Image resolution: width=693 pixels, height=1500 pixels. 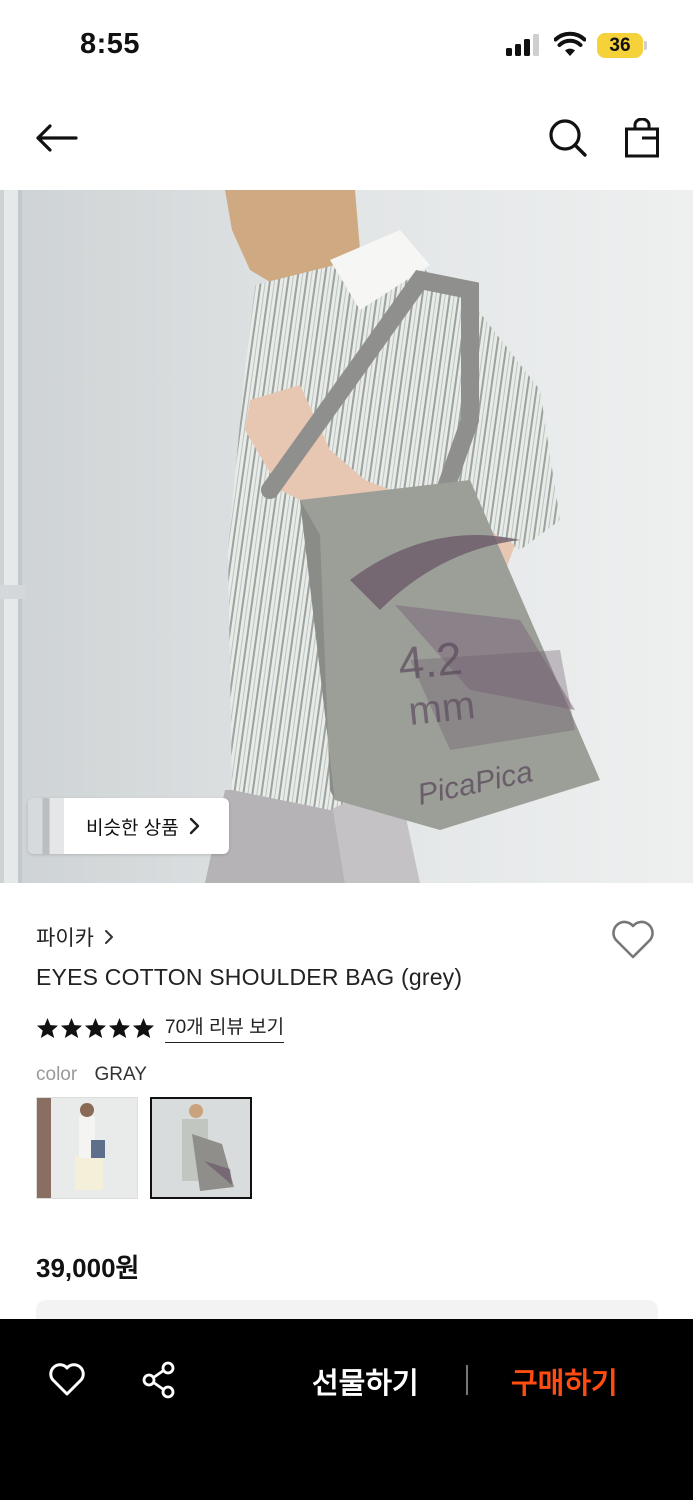 I want to click on review-link: 70개 리뷰 보기, so click(x=225, y=1027).